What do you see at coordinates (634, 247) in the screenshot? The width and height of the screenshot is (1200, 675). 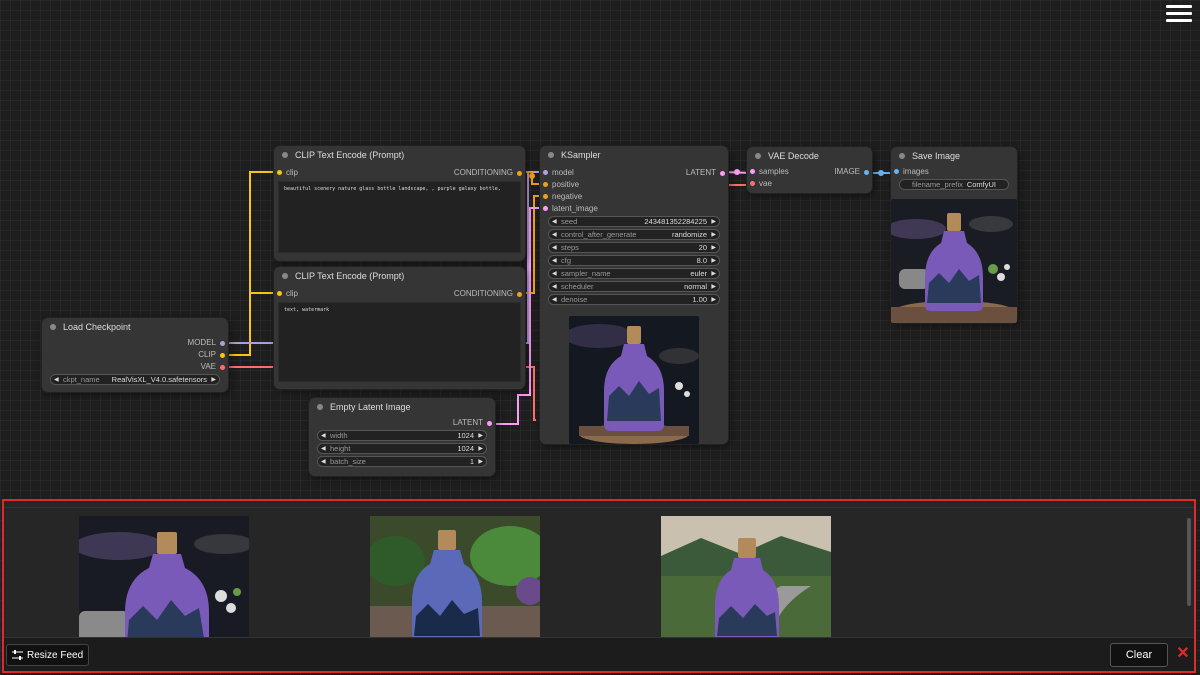 I see `widget-steps: ◀ steps 20 ▶` at bounding box center [634, 247].